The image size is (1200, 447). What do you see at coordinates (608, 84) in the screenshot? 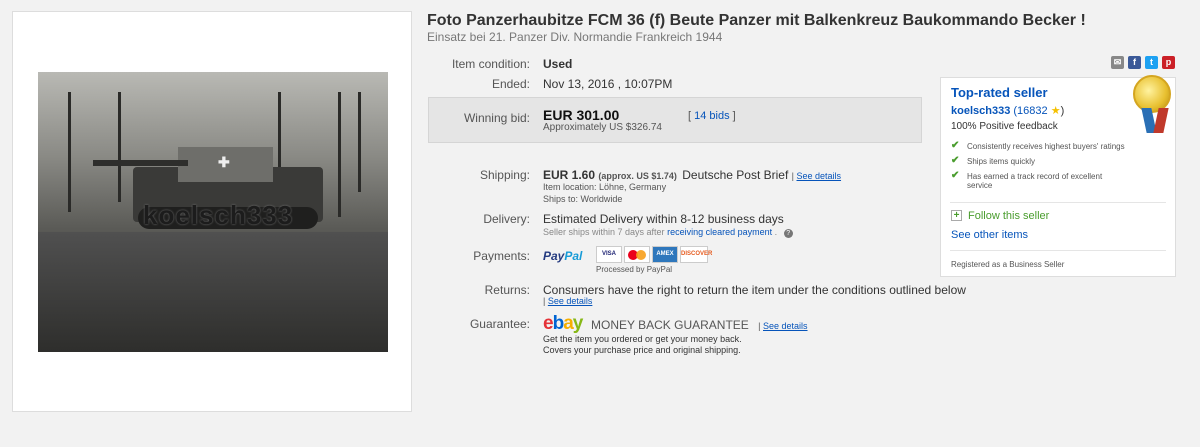
I see `ended-value: Nov 13, 2016 , 10:07PM` at bounding box center [608, 84].